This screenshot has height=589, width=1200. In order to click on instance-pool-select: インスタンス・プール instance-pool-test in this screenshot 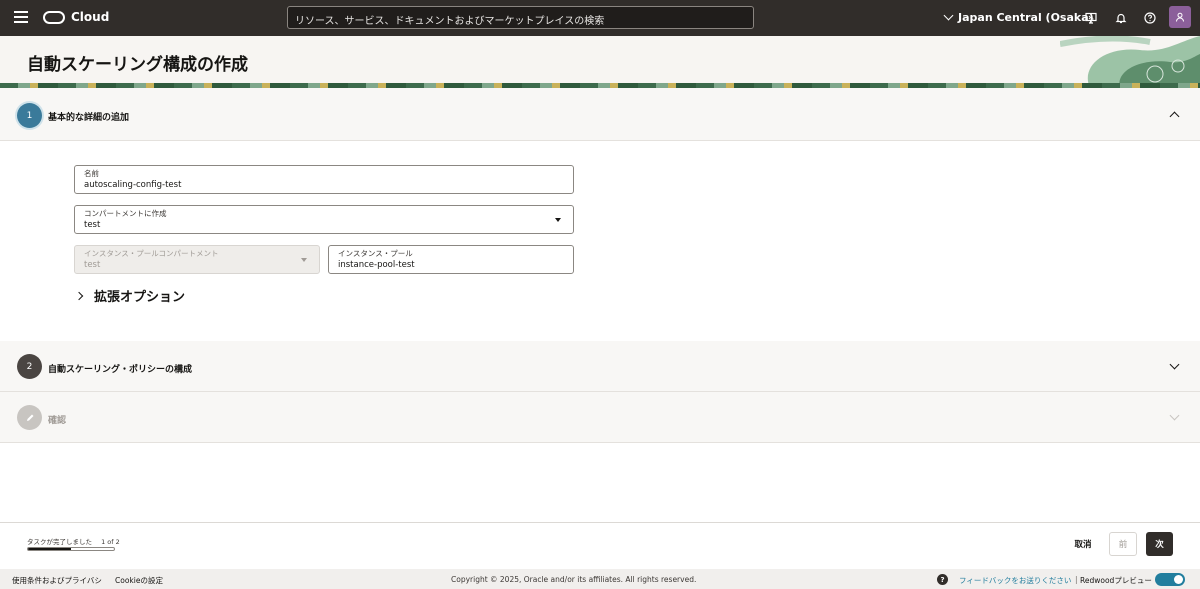, I will do `click(451, 259)`.